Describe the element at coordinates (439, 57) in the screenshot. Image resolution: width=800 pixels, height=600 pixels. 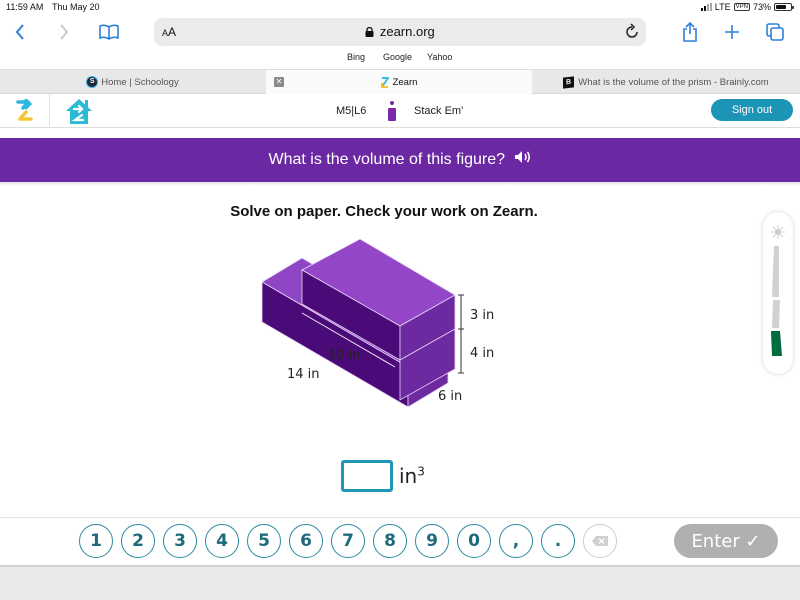
I see `bookmark-yahoo: Yahoo` at that location.